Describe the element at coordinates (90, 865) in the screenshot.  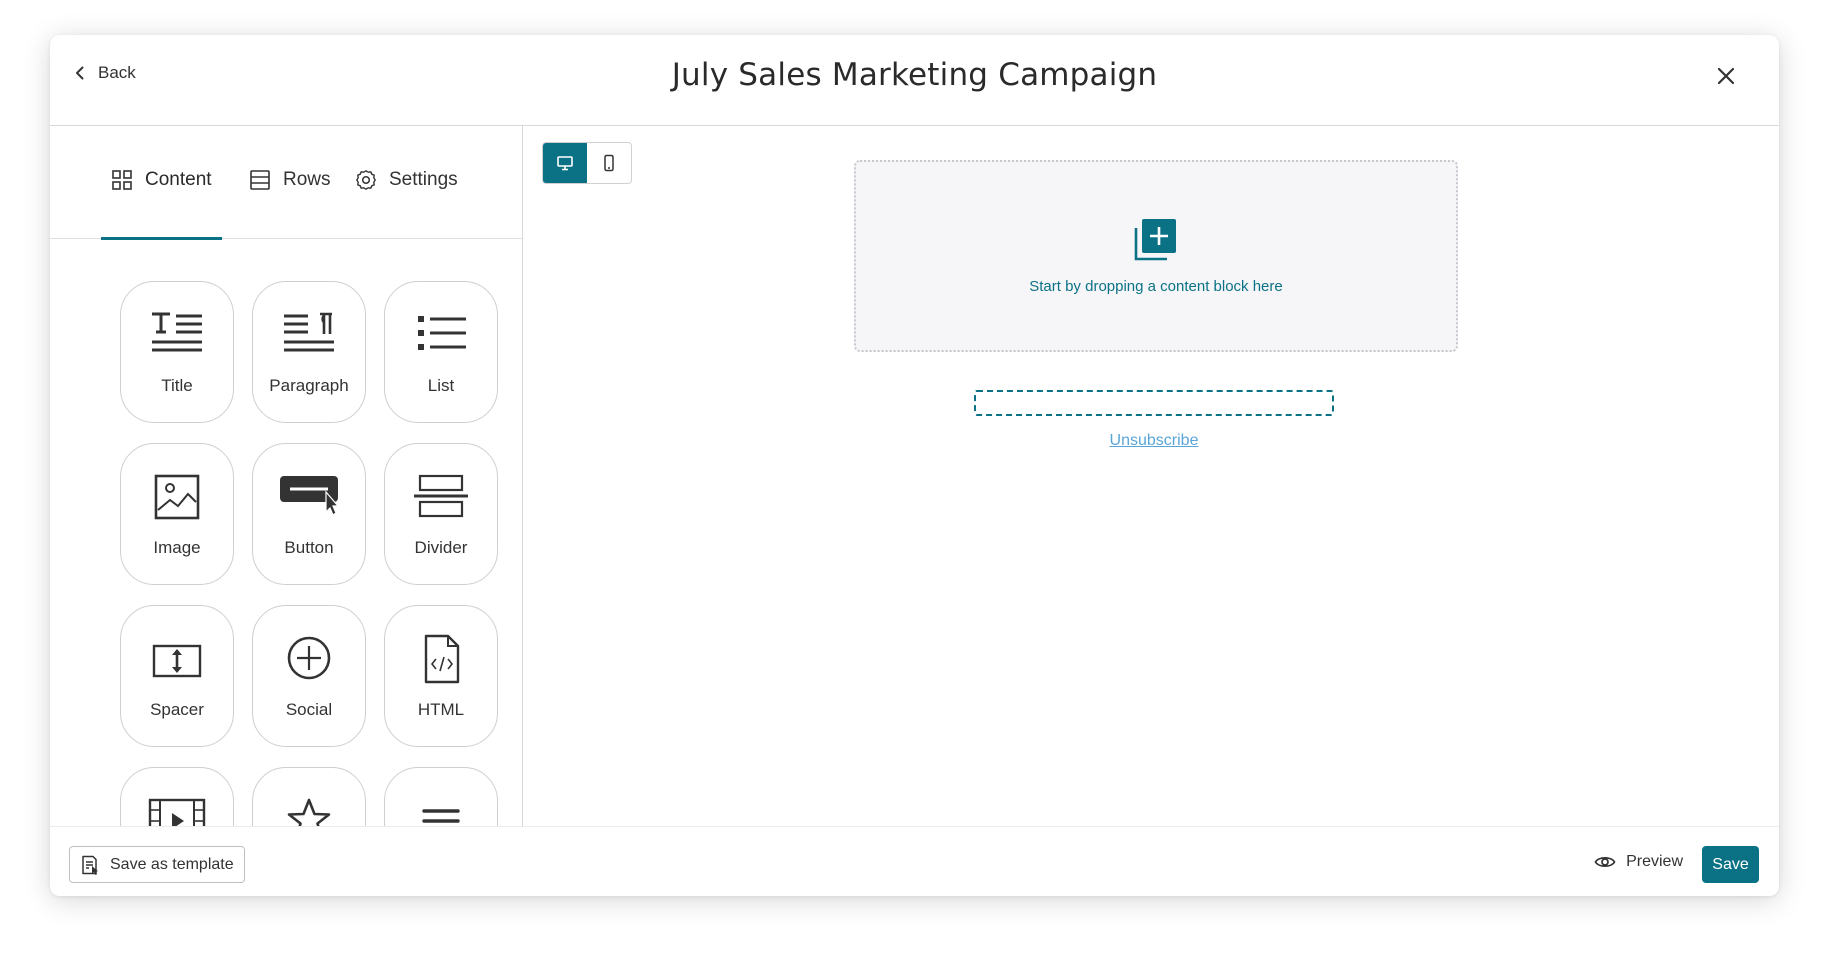
I see `template-icon` at that location.